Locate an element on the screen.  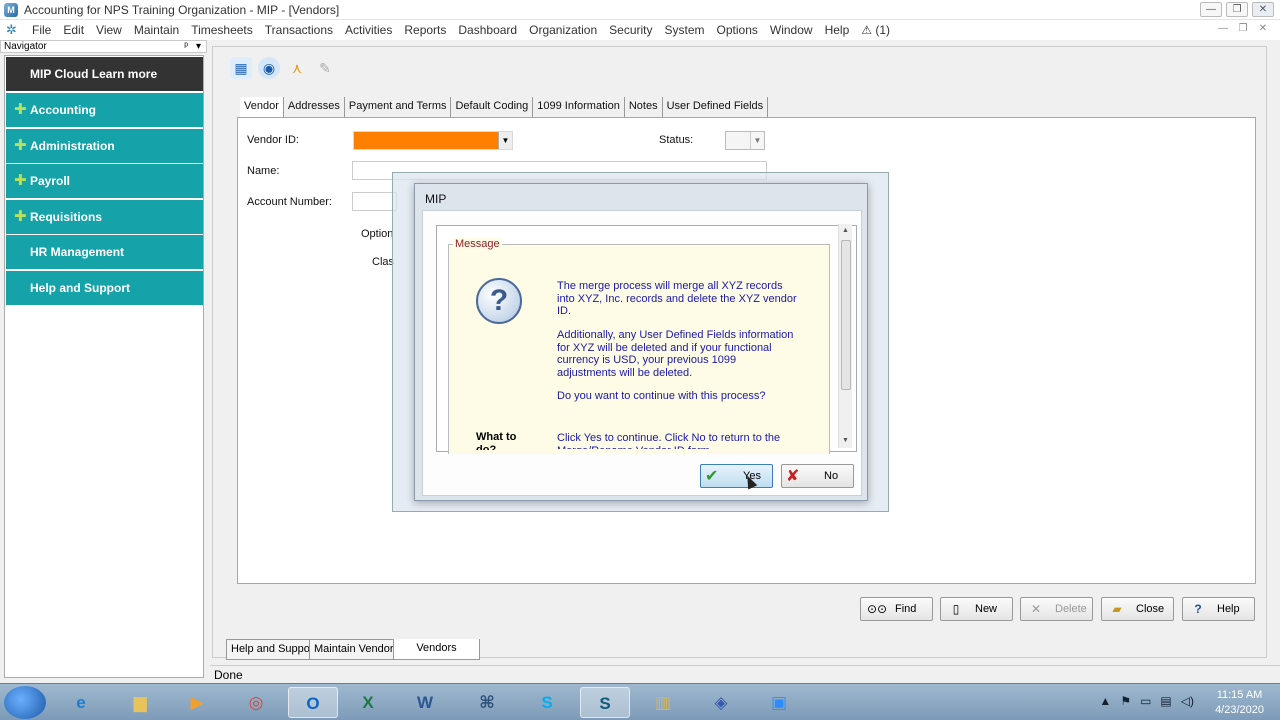
media-player-icon: ▶ is located at coordinates (197, 702).